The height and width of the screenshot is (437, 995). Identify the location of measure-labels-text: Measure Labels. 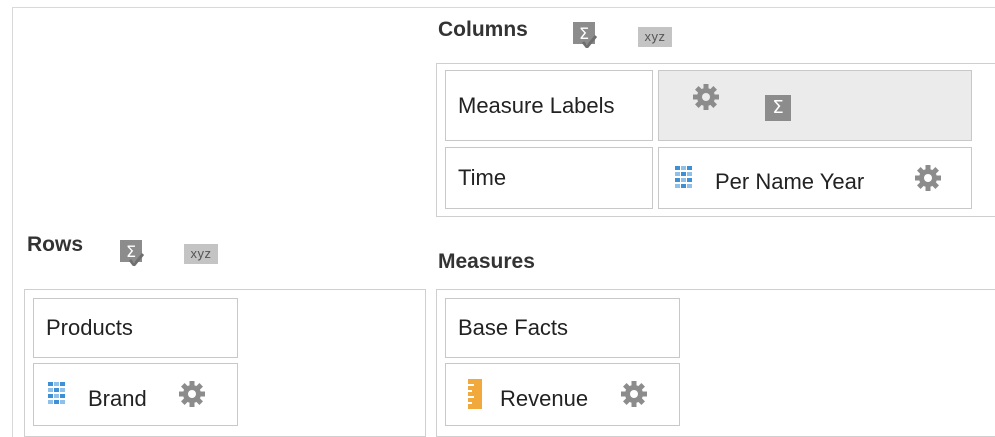
(536, 105).